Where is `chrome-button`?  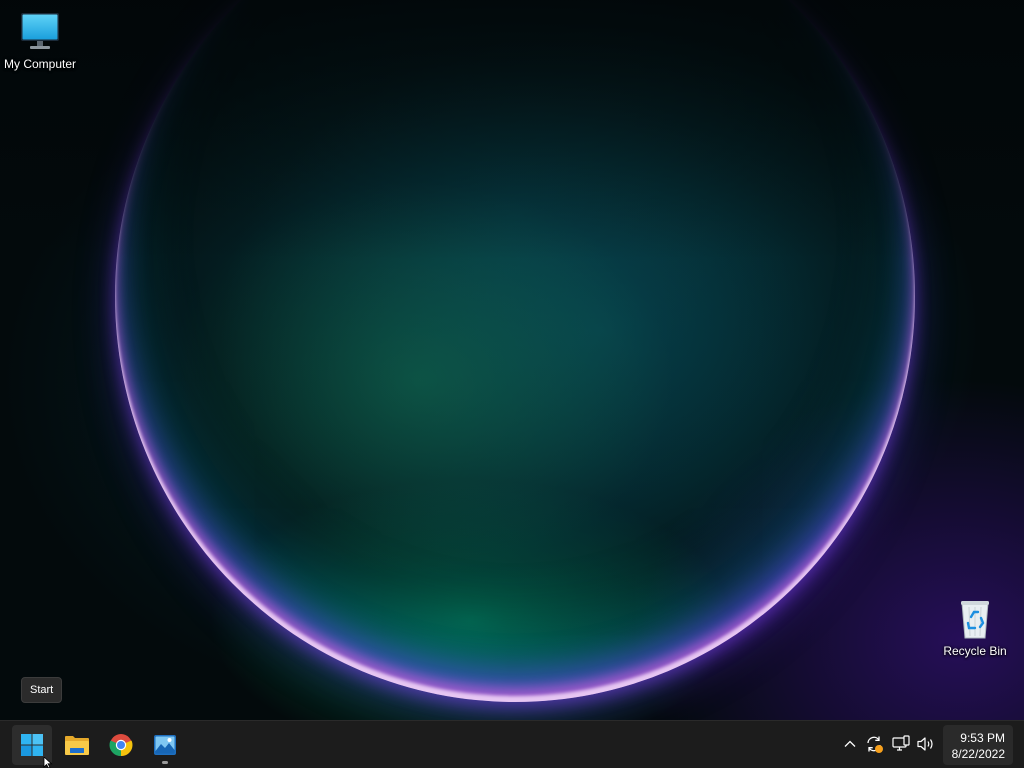
chrome-button is located at coordinates (121, 745).